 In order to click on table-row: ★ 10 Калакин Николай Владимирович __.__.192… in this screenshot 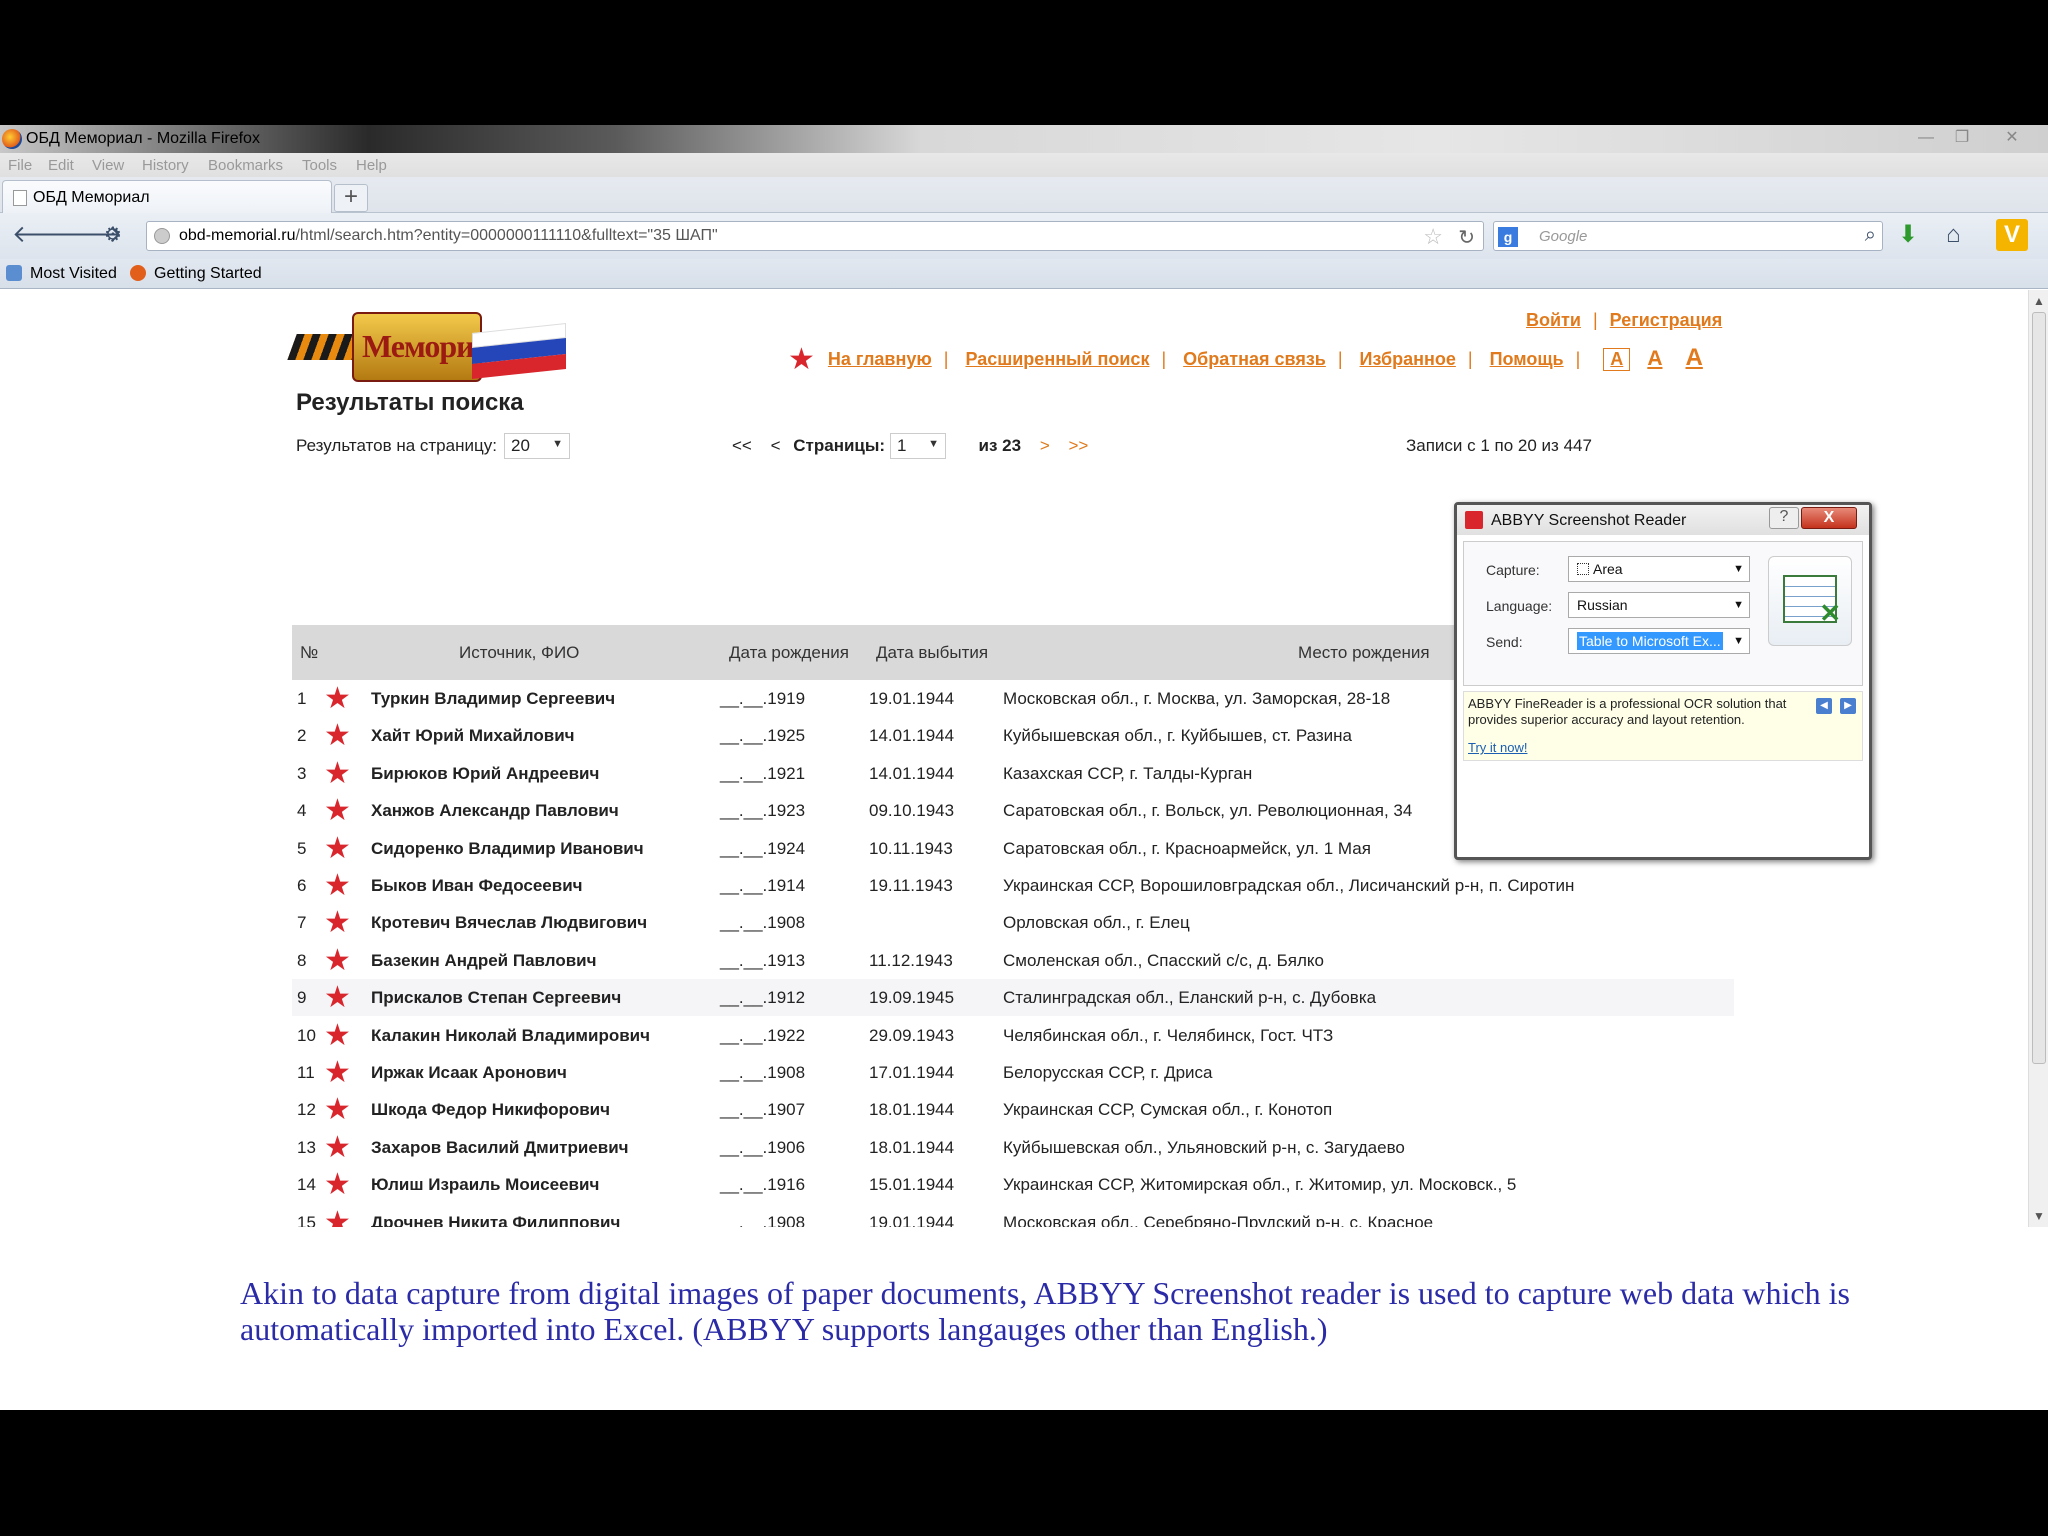, I will do `click(1013, 1035)`.